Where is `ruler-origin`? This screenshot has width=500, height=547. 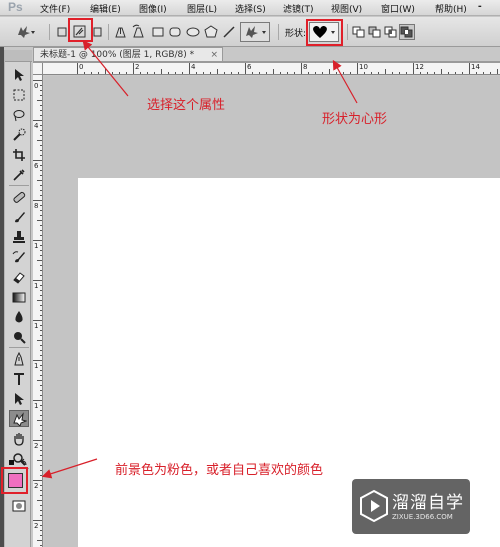
ruler-origin is located at coordinates (38, 69).